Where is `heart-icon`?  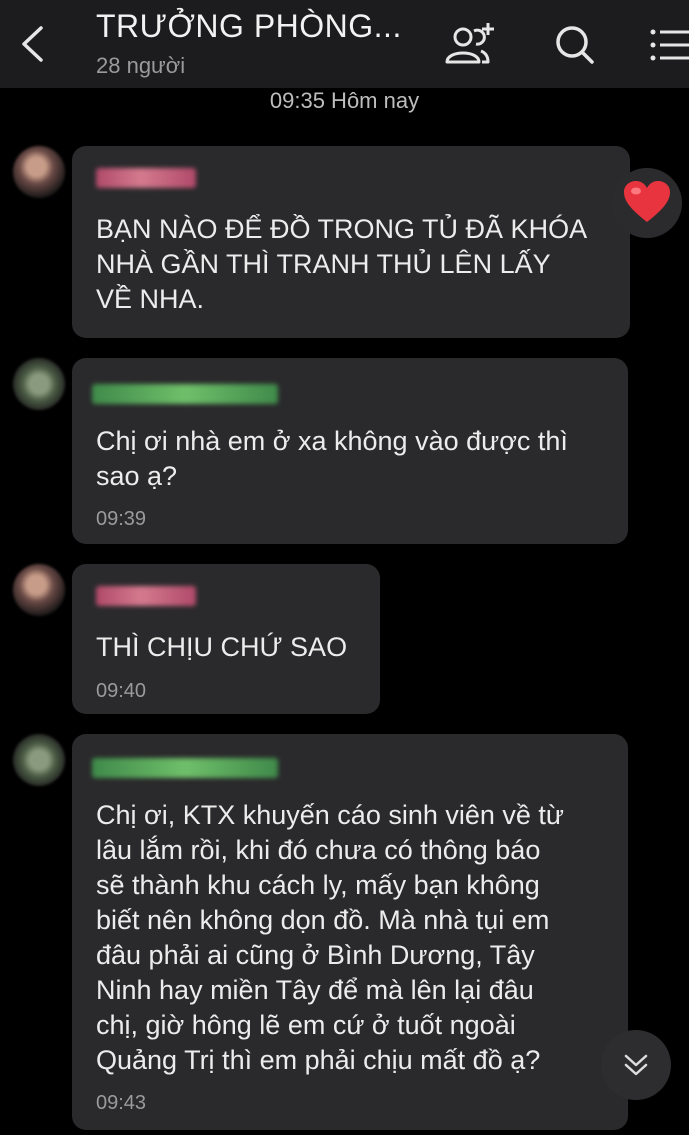 heart-icon is located at coordinates (647, 201).